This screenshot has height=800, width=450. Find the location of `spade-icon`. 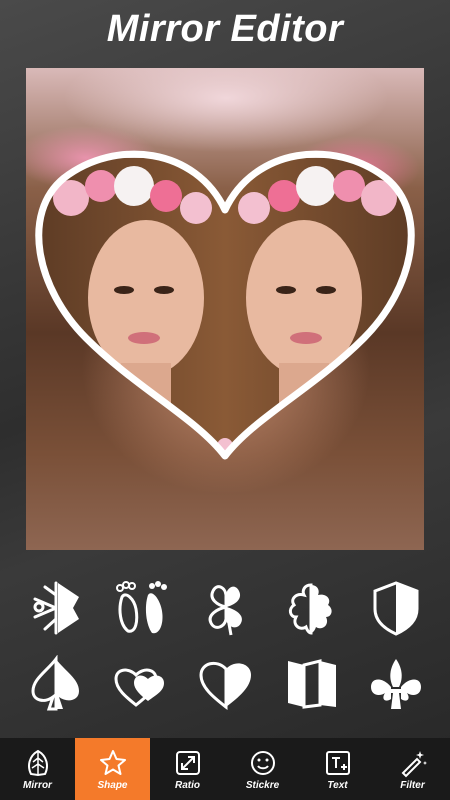

spade-icon is located at coordinates (55, 683).